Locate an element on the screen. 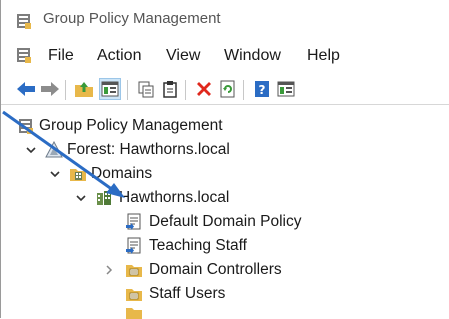 This screenshot has width=449, height=319. back-icon is located at coordinates (26, 89).